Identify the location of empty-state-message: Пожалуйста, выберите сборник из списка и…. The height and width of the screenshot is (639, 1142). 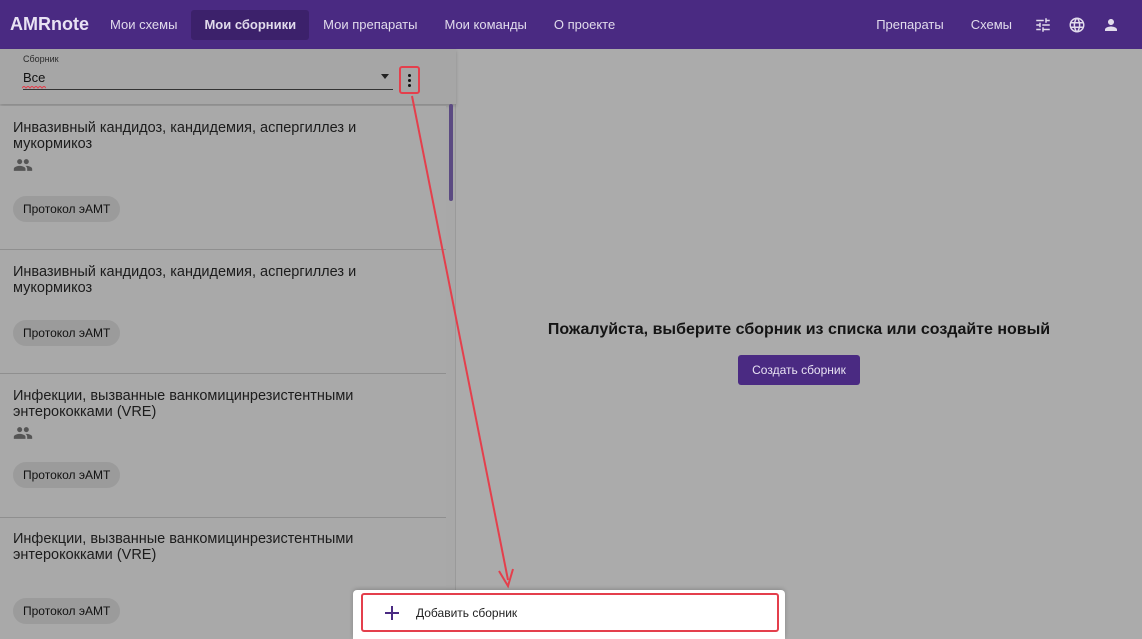
(799, 329).